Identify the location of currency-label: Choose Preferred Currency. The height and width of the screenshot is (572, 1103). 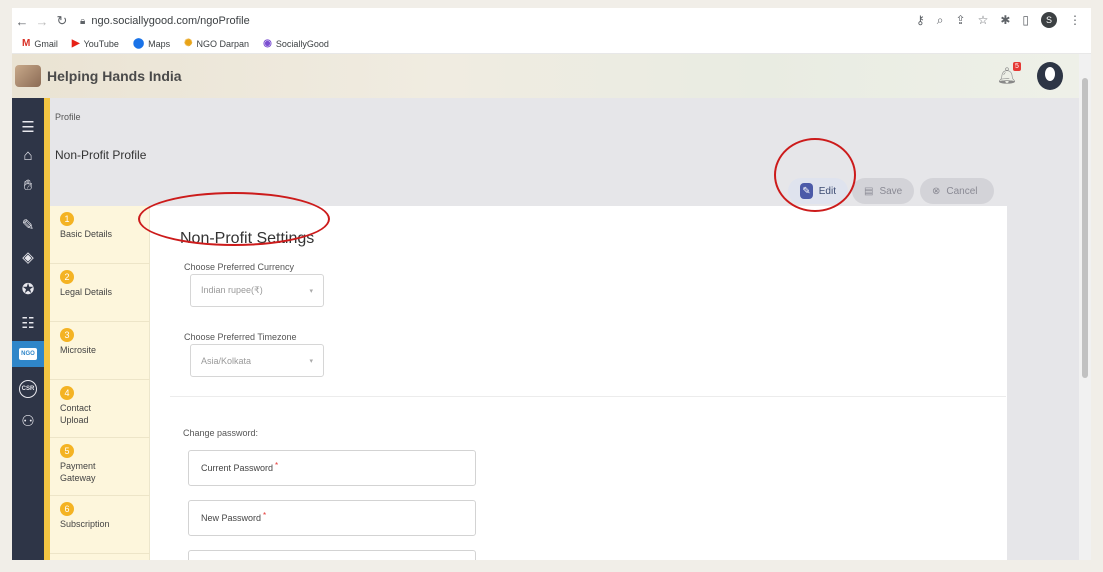
(239, 267).